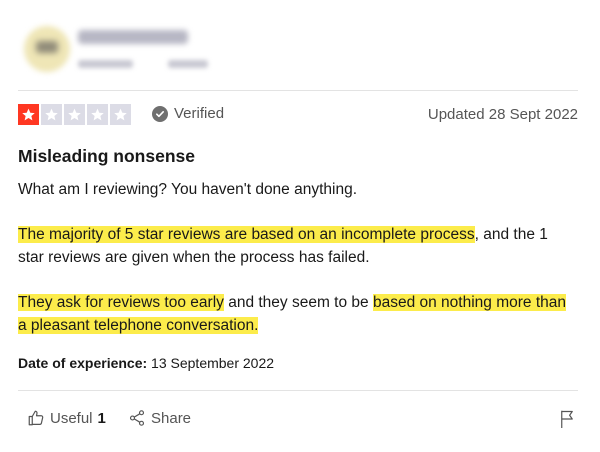  Describe the element at coordinates (298, 116) in the screenshot. I see `rating-row: Verified Updated 28 Sept 2022` at that location.